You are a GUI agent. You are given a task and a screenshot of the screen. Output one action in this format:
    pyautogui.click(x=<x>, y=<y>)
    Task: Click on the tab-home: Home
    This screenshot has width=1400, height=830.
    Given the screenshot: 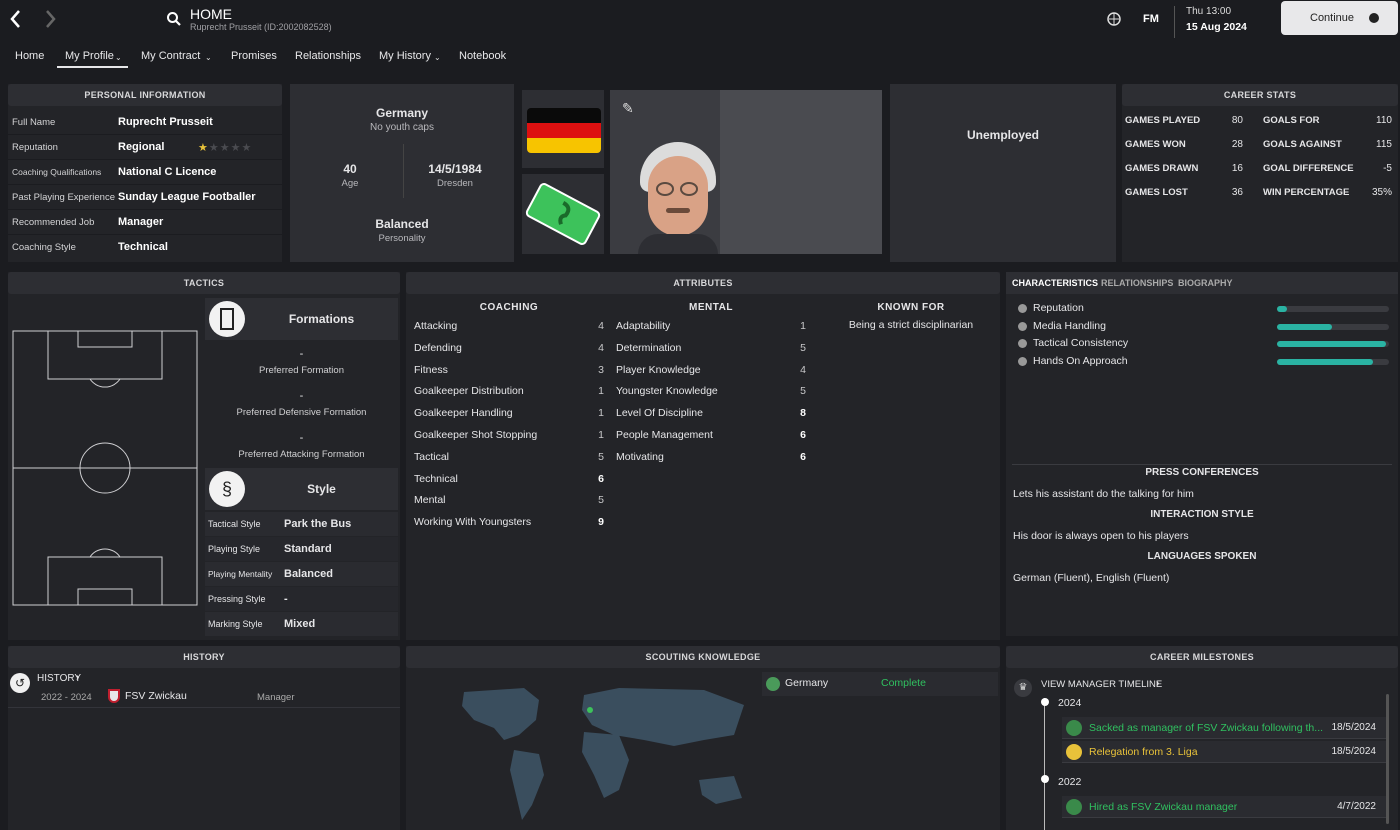 What is the action you would take?
    pyautogui.click(x=29, y=56)
    